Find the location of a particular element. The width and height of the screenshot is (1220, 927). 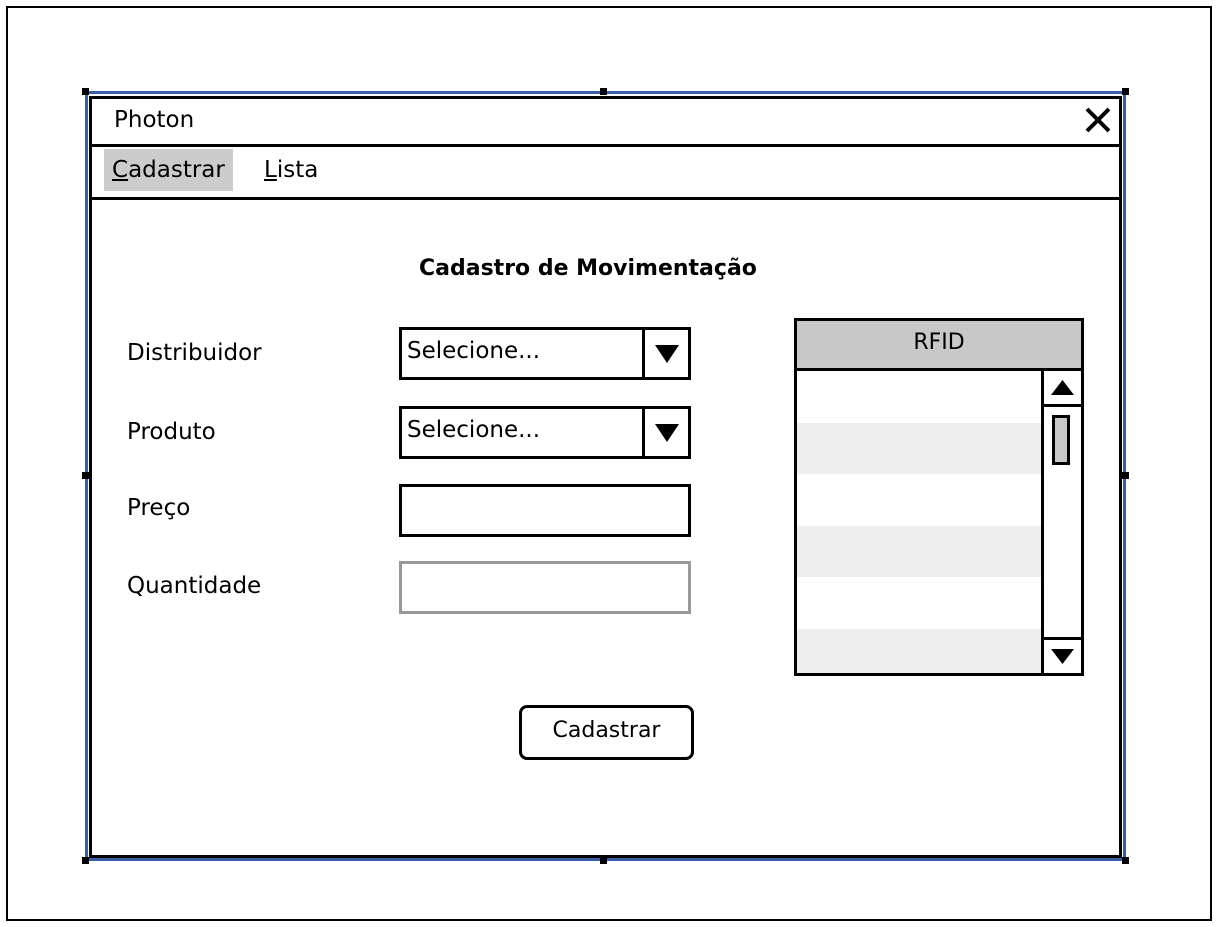

resize-handle-top-left is located at coordinates (85, 91).